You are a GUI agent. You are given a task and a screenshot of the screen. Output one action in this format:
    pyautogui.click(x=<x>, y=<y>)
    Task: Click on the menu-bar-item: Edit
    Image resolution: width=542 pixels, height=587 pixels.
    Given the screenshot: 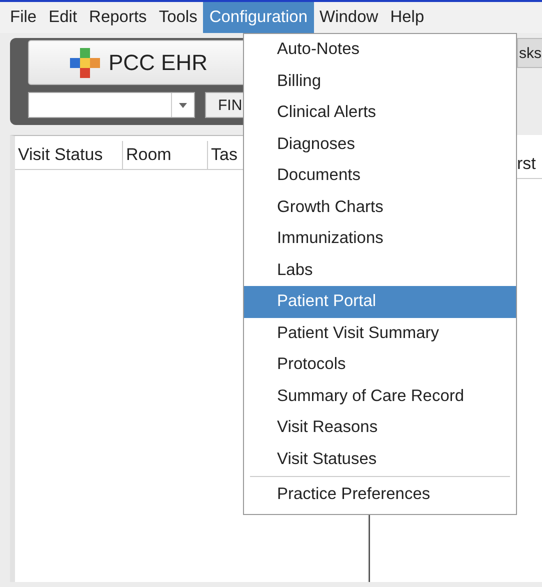 What is the action you would take?
    pyautogui.click(x=63, y=17)
    